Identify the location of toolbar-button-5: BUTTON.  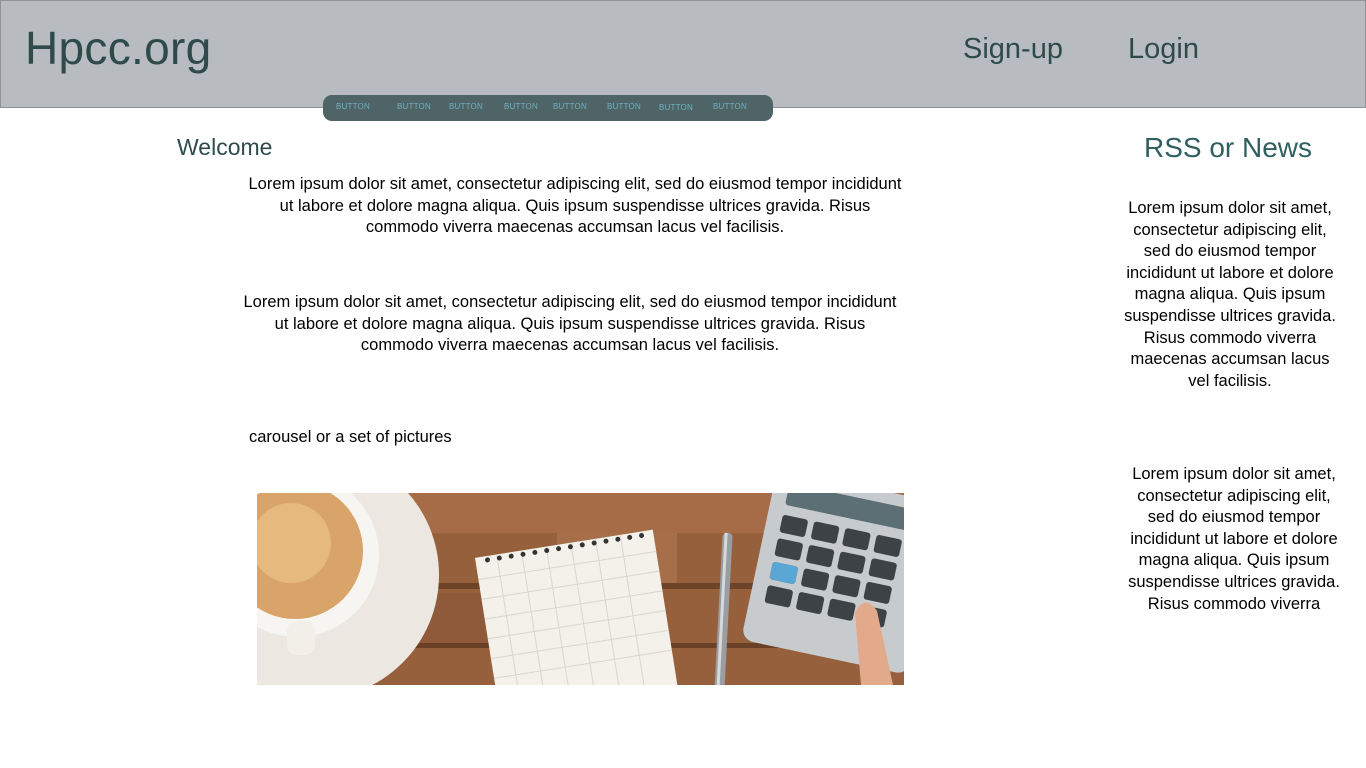
(570, 106).